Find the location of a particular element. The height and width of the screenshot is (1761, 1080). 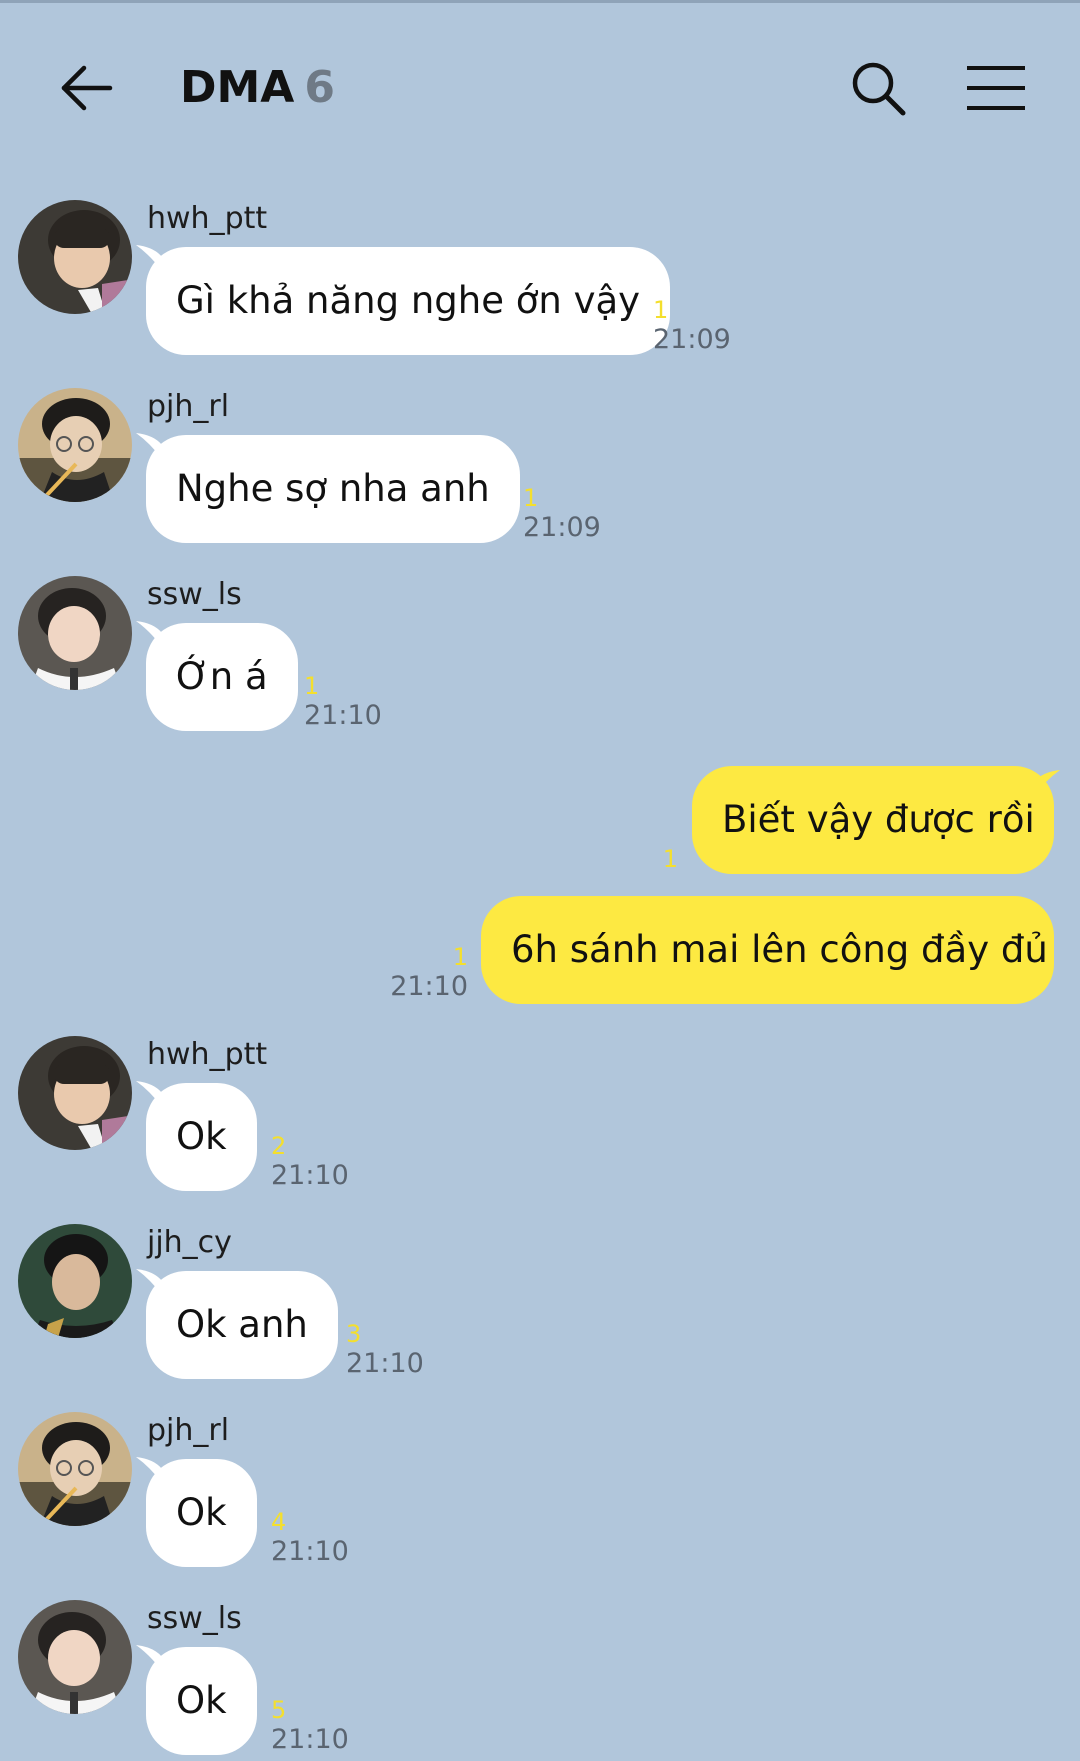

message-bubble-incoming: Ok anh is located at coordinates (242, 1325).